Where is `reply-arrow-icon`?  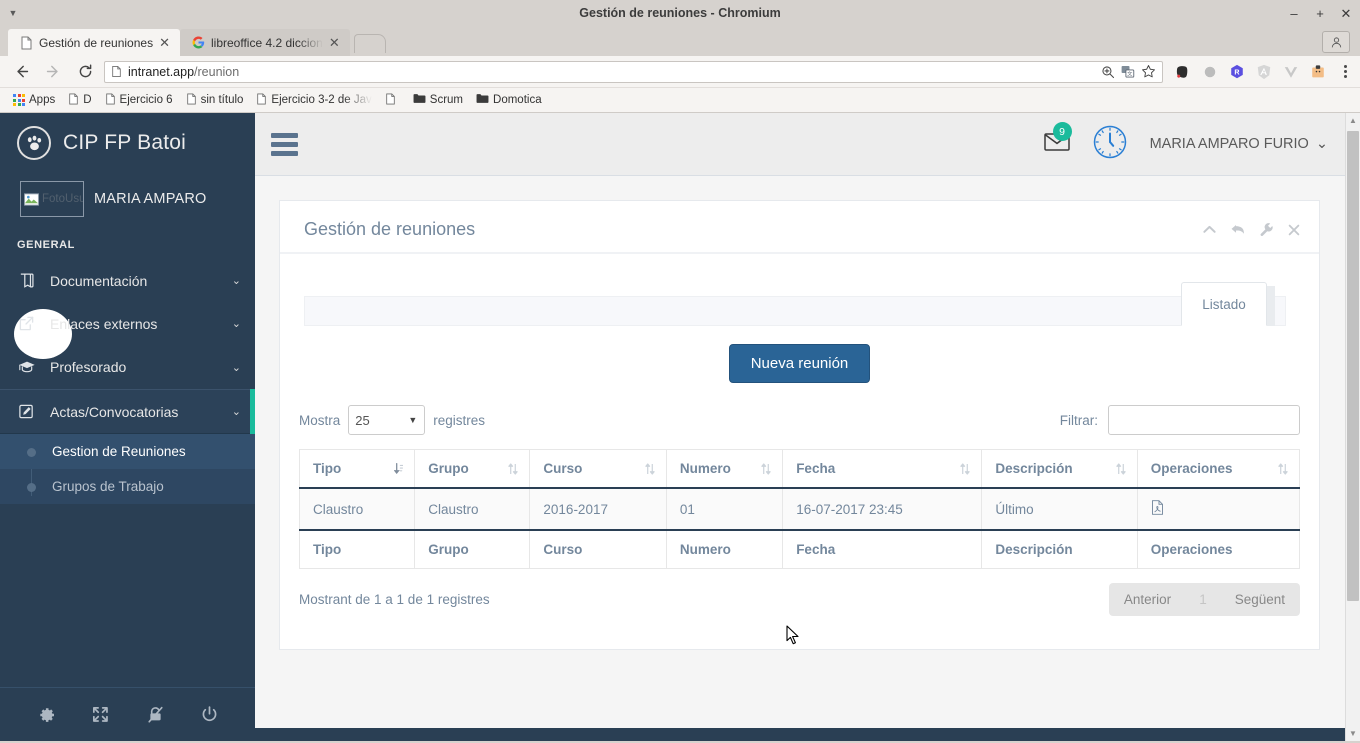 reply-arrow-icon is located at coordinates (1238, 229).